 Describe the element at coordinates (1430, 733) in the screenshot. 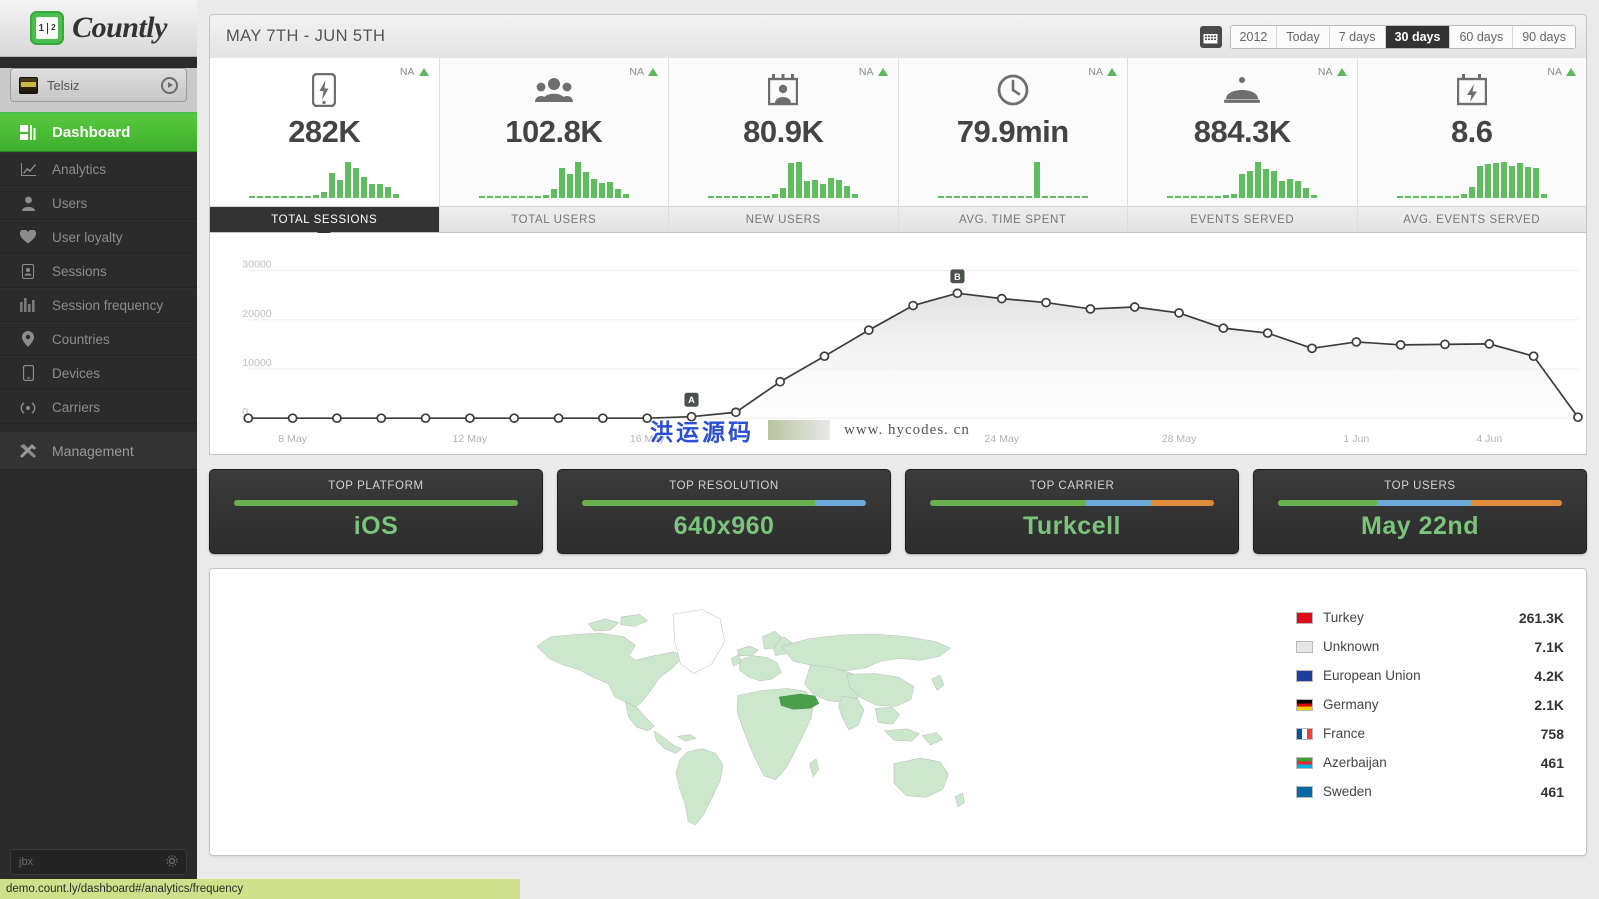

I see `country-row: France 758` at that location.